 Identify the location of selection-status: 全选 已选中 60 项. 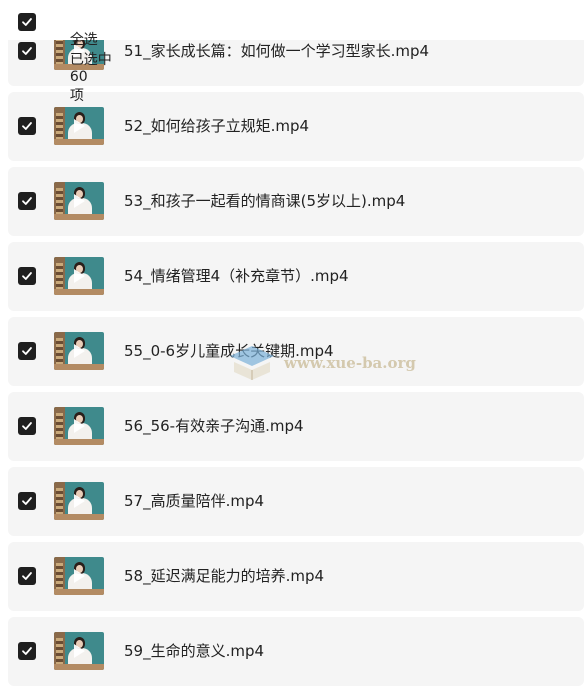
(87, 67).